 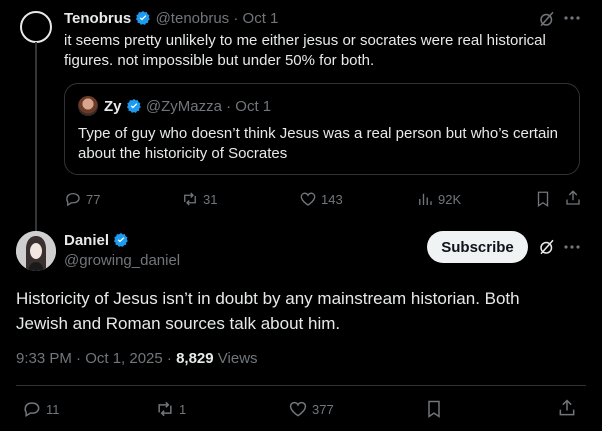 I want to click on reply-button: 77, so click(x=82, y=199).